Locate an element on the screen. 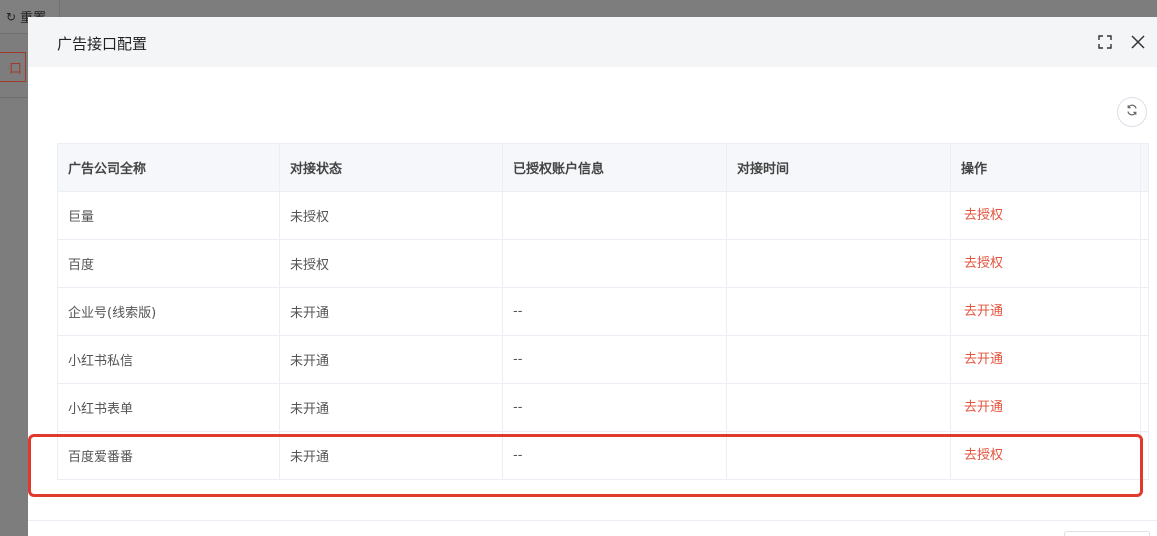 The image size is (1157, 536). table-header-row: 广告公司全称 对接状态 已授权账户信息 对接时间 操作 is located at coordinates (603, 168).